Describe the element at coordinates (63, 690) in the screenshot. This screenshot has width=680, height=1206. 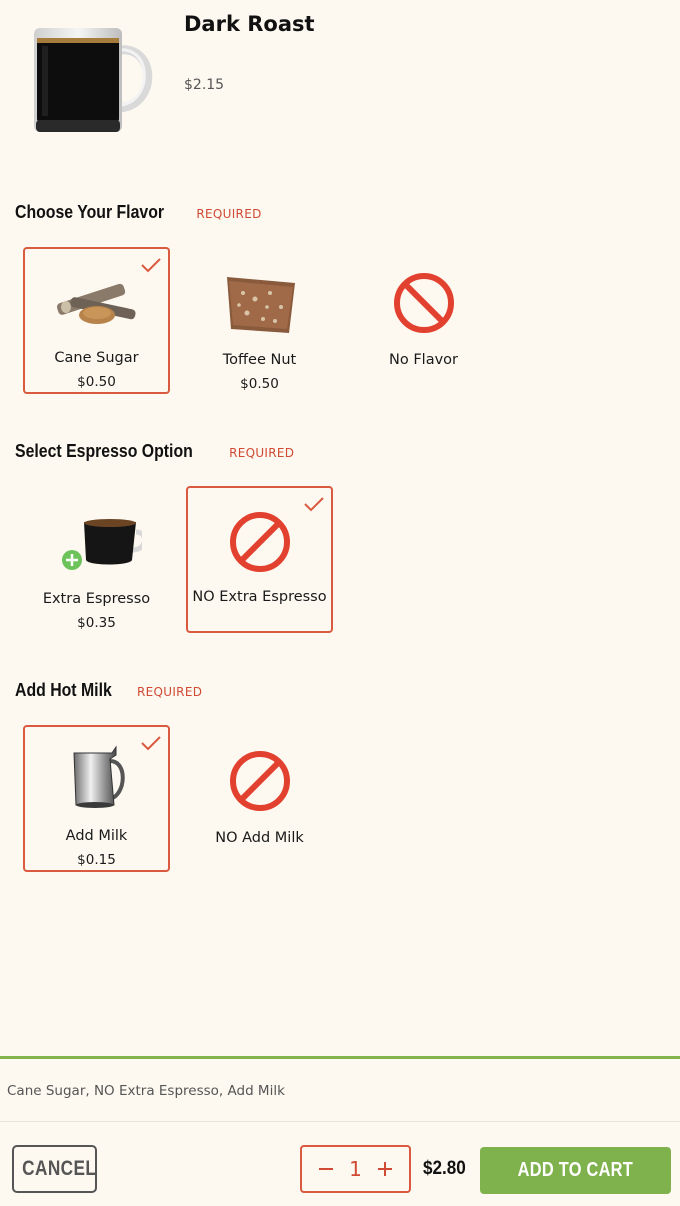
I see `section-title: Add Hot Milk` at that location.